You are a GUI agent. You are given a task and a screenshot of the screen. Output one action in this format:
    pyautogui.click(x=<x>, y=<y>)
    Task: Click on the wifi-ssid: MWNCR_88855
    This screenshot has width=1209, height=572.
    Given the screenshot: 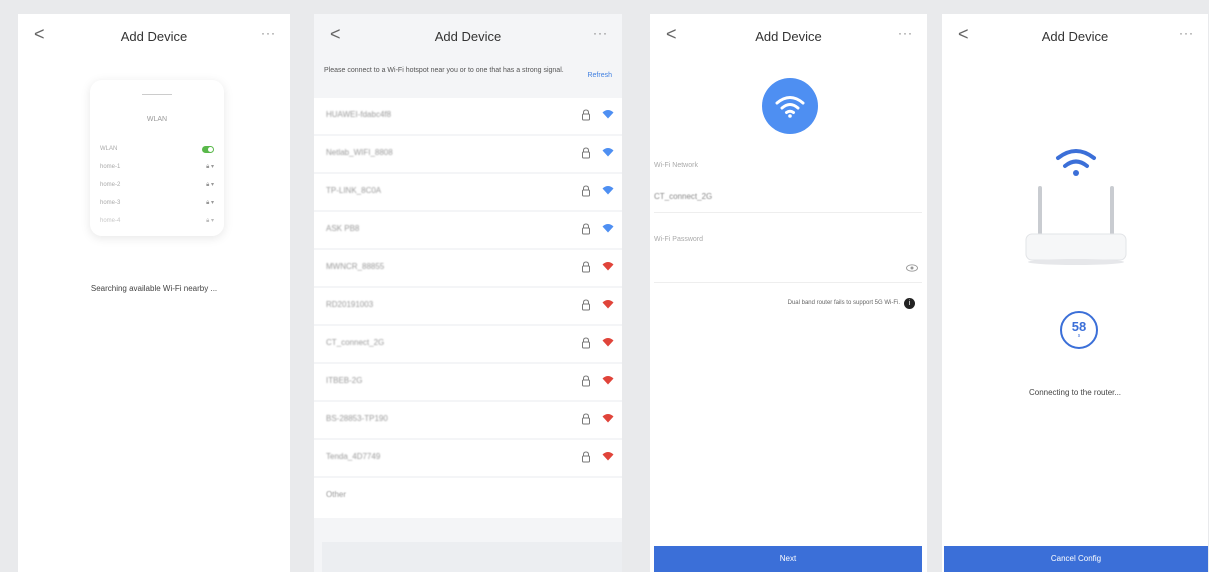 What is the action you would take?
    pyautogui.click(x=355, y=266)
    